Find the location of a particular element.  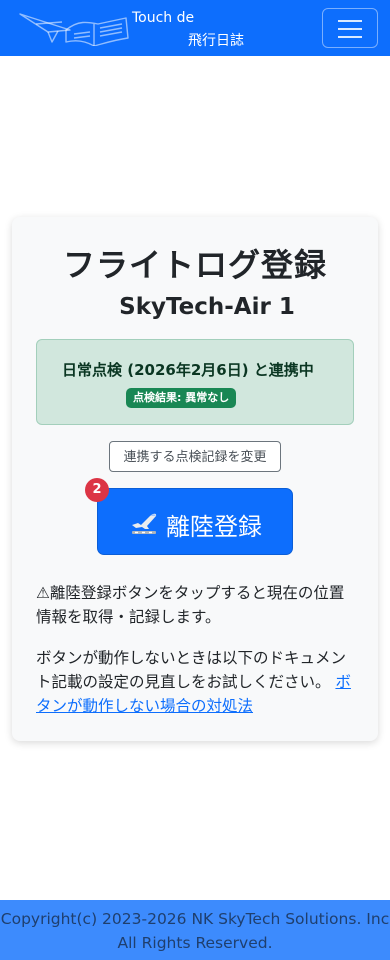

aircraft-name: SkyTech-Air 1 is located at coordinates (207, 307).